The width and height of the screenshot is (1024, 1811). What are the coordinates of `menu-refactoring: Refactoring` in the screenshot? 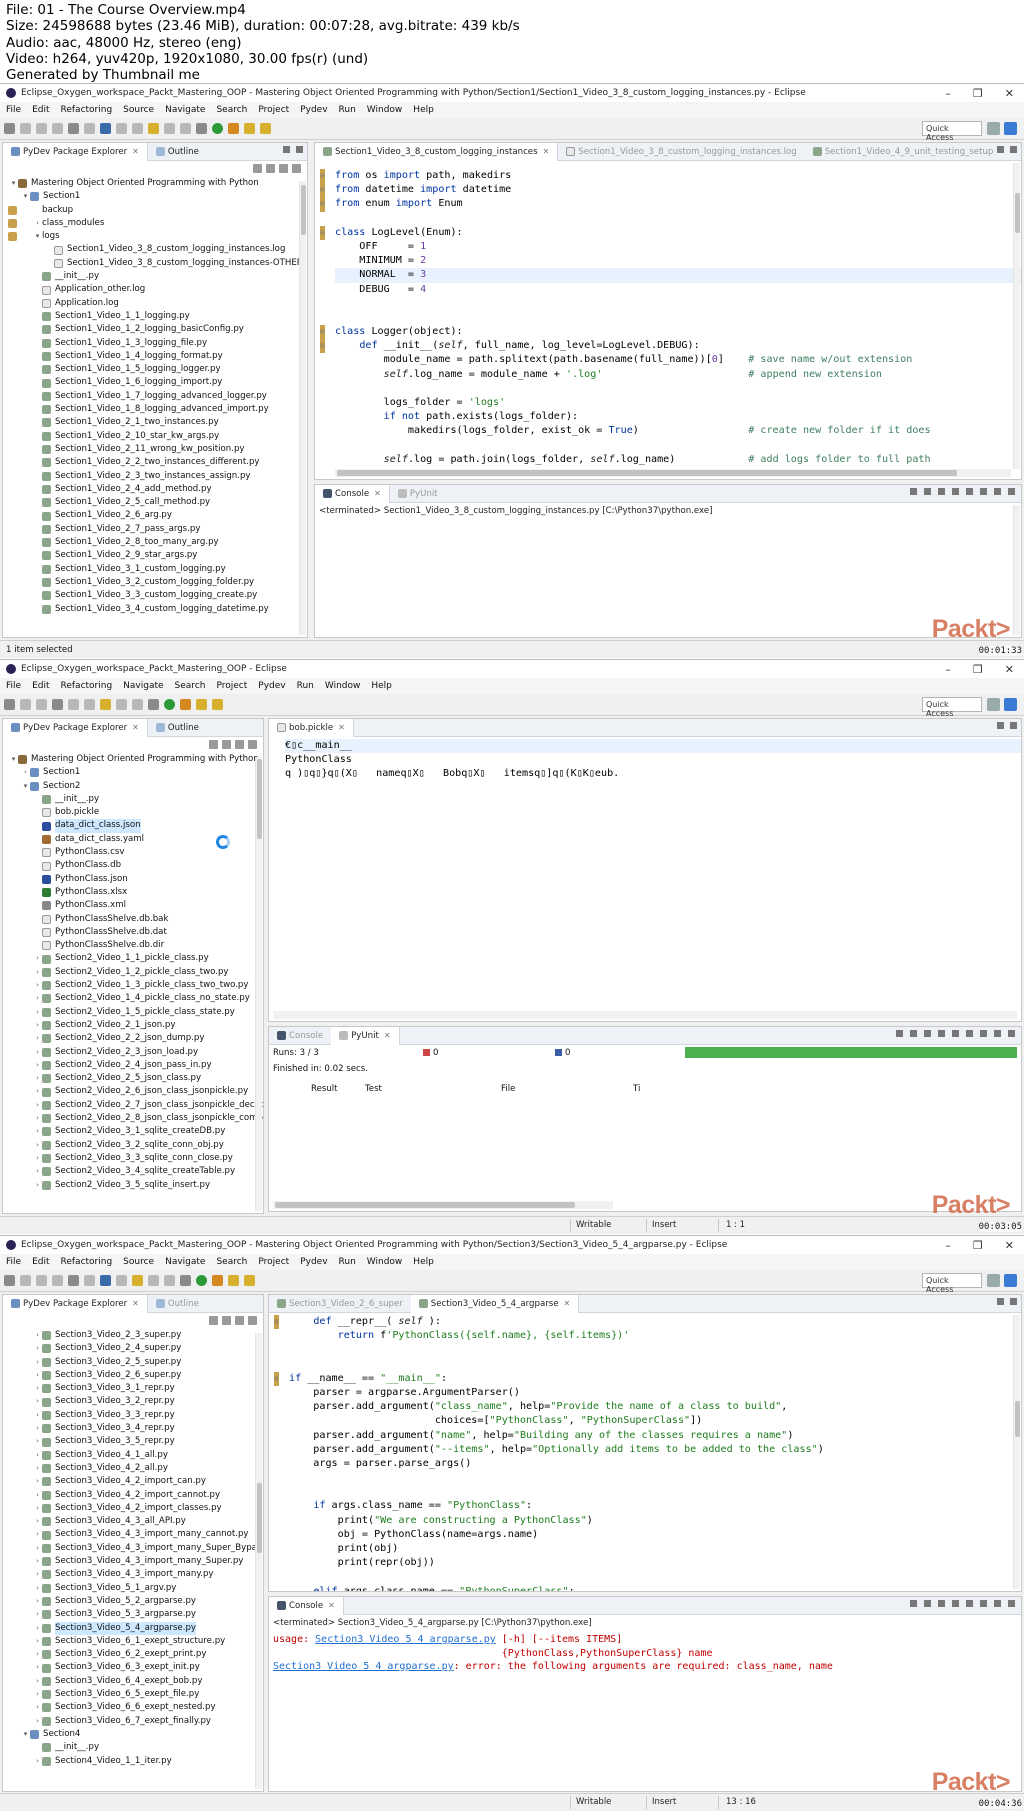 It's located at (87, 1262).